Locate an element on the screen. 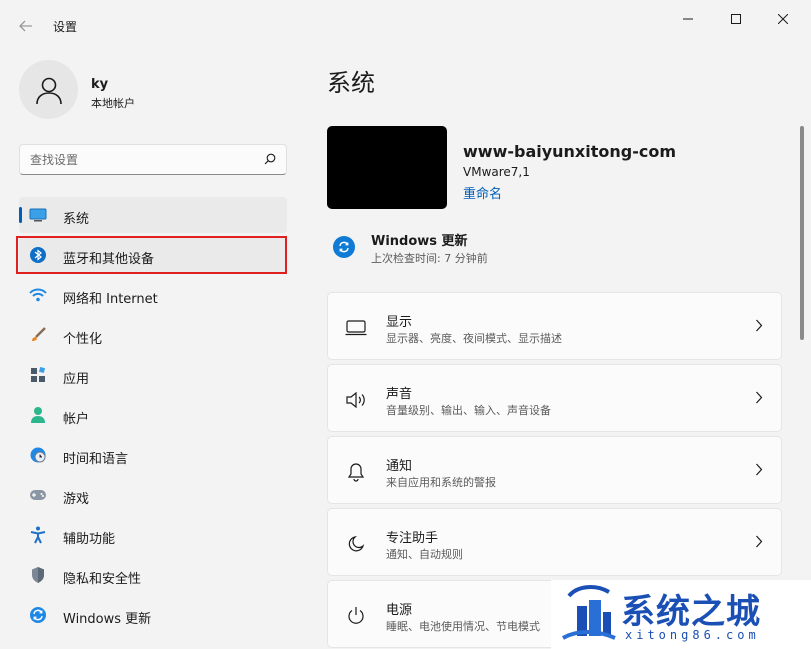 Image resolution: width=811 pixels, height=649 pixels. card-title: 显示 is located at coordinates (399, 322).